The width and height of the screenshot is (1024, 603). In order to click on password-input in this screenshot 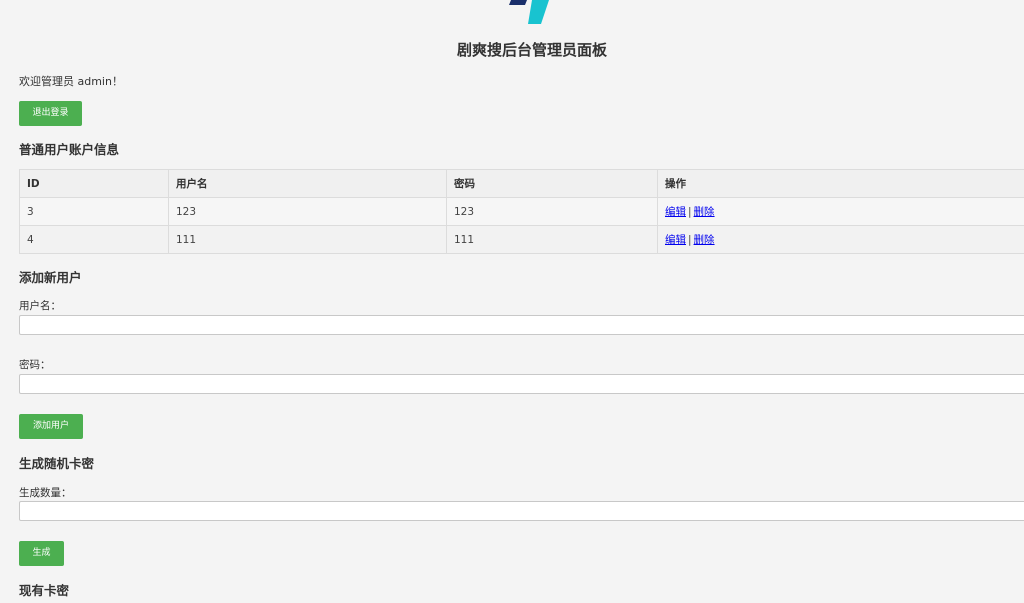, I will do `click(521, 384)`.